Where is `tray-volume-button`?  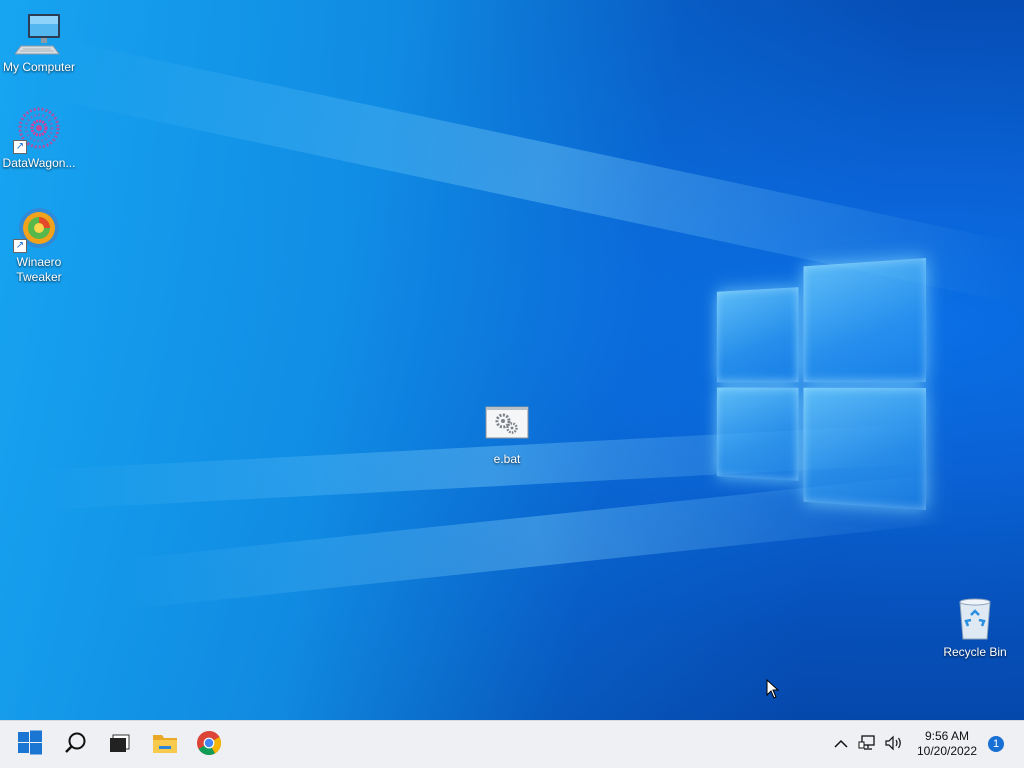
tray-volume-button is located at coordinates (894, 745).